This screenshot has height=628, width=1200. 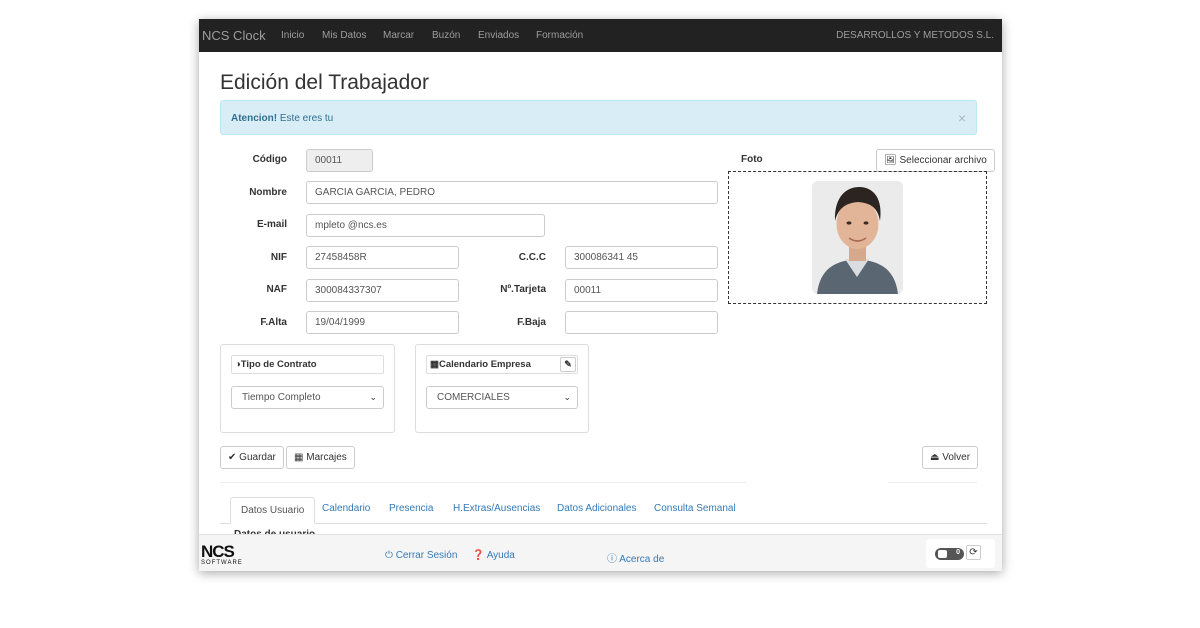 I want to click on tabs-baseline, so click(x=603, y=523).